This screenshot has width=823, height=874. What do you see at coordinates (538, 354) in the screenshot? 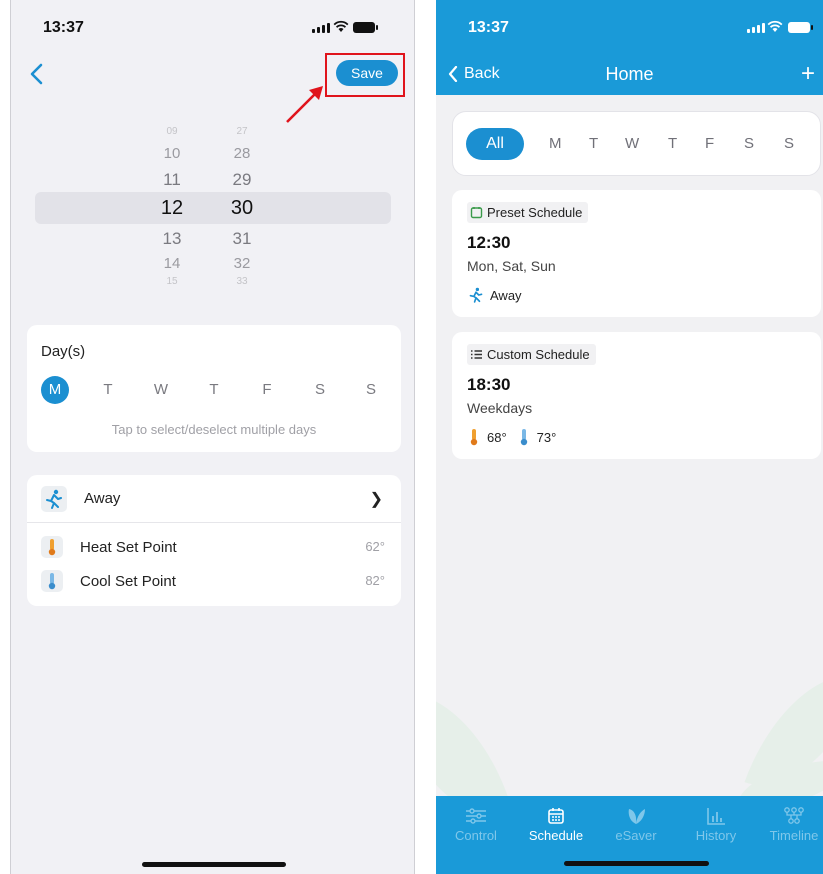
I see `schedule-type-label: Custom Schedule` at bounding box center [538, 354].